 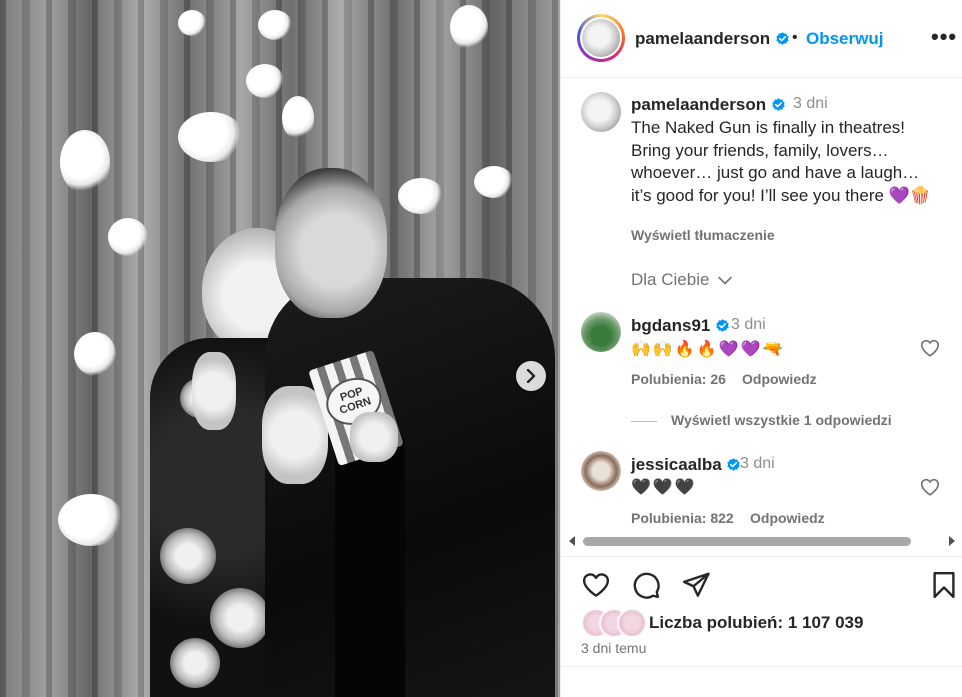 What do you see at coordinates (670, 325) in the screenshot?
I see `comment-username-text: bgdans91` at bounding box center [670, 325].